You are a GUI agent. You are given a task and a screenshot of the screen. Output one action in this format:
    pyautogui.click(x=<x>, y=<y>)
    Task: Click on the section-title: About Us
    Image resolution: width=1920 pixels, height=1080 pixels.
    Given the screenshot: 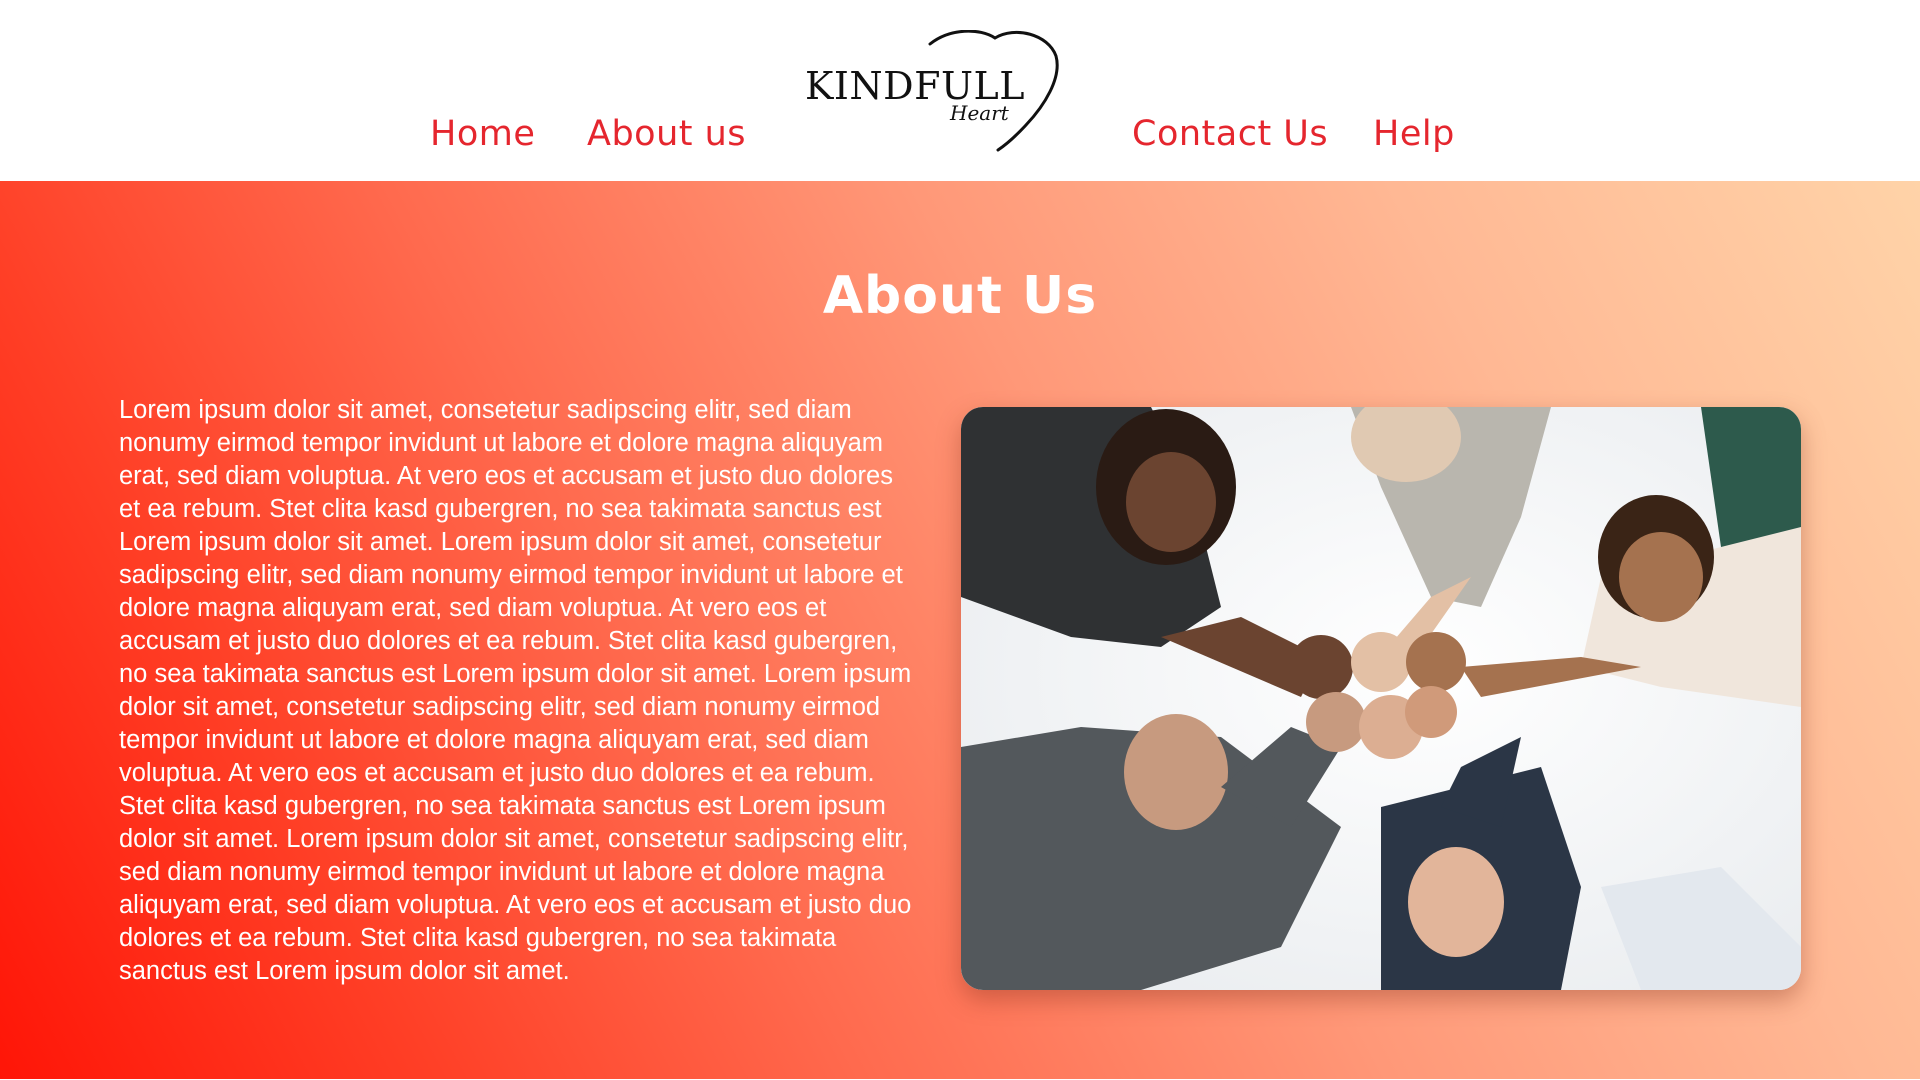 What is the action you would take?
    pyautogui.click(x=960, y=295)
    